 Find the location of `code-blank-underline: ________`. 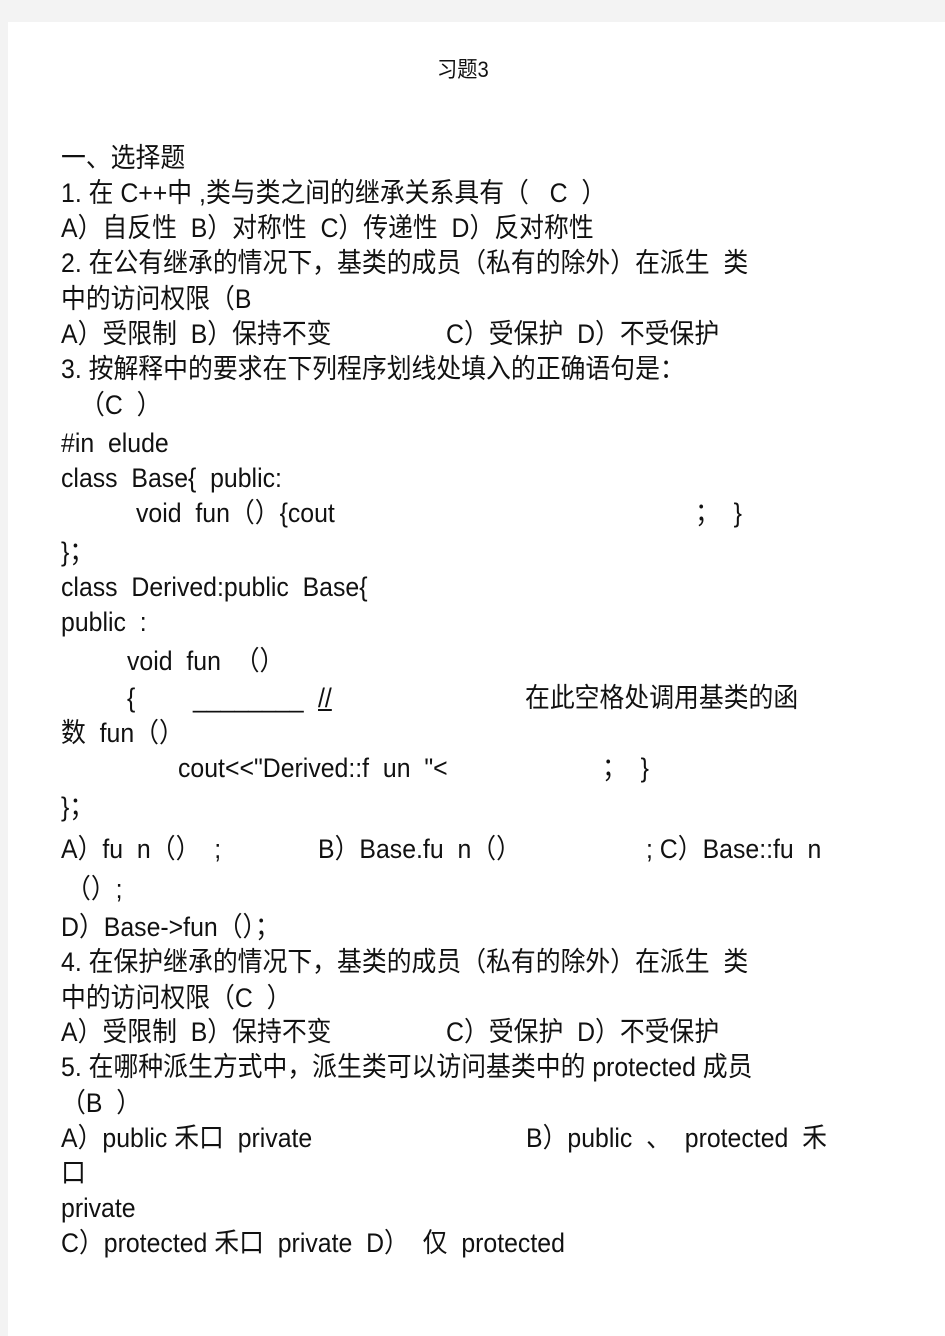

code-blank-underline: ________ is located at coordinates (248, 698).